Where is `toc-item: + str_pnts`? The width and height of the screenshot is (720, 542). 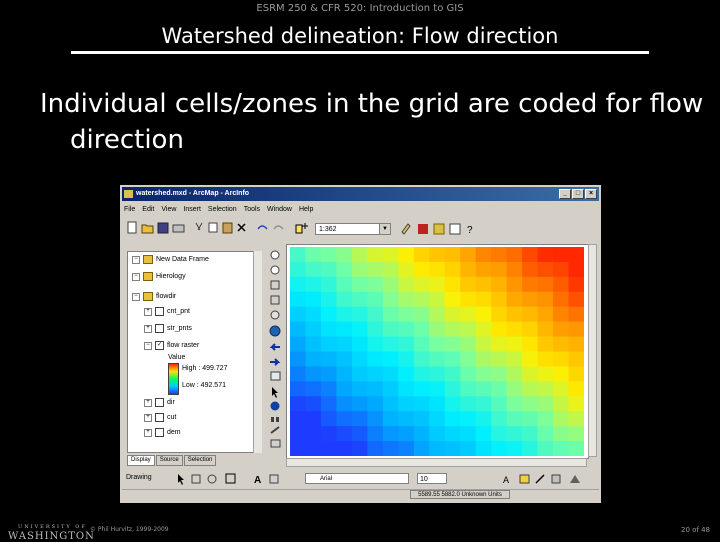
toc-item: + str_pnts is located at coordinates (168, 328).